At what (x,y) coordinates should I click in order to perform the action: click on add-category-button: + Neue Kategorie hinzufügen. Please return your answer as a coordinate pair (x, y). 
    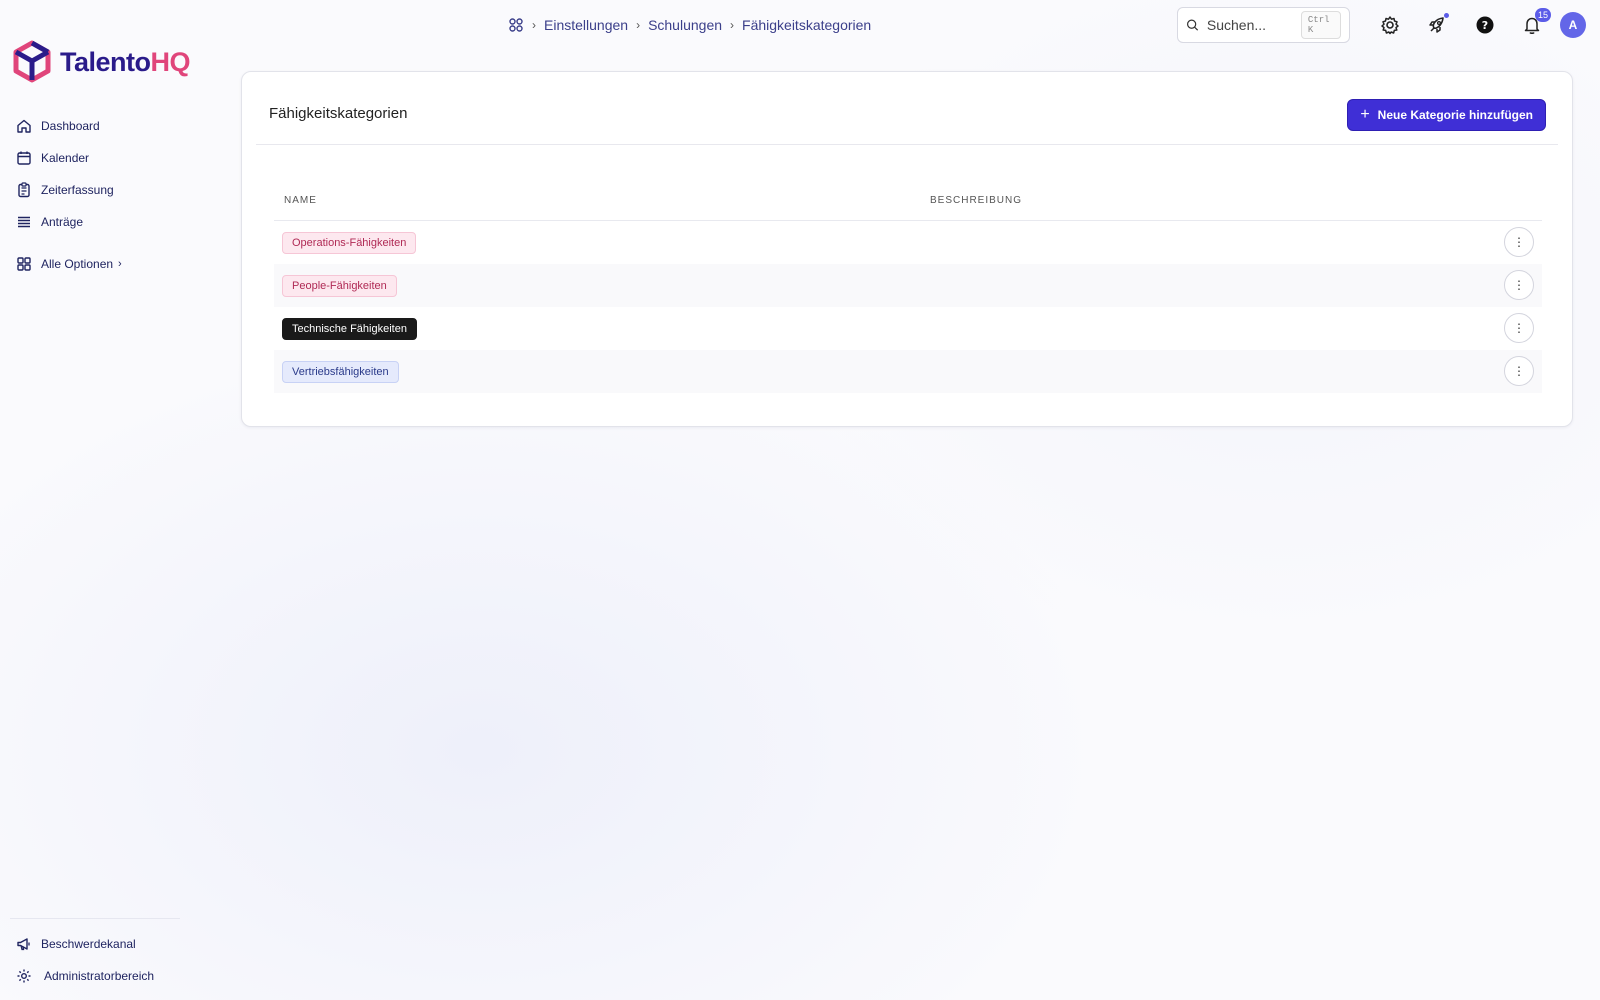
    Looking at the image, I should click on (1446, 115).